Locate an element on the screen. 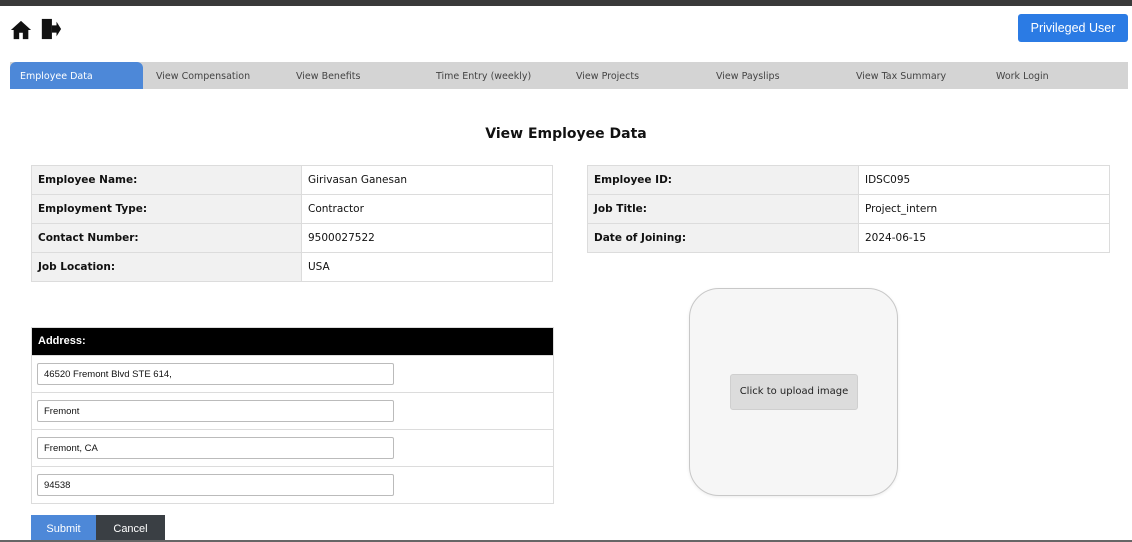 This screenshot has width=1132, height=542. address-header: Address: is located at coordinates (292, 341).